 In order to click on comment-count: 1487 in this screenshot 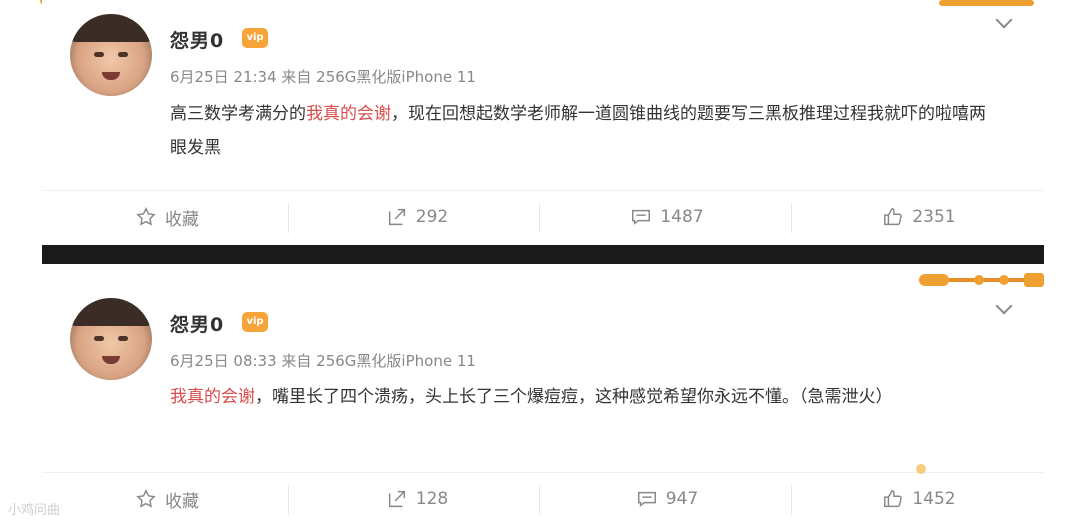, I will do `click(682, 217)`.